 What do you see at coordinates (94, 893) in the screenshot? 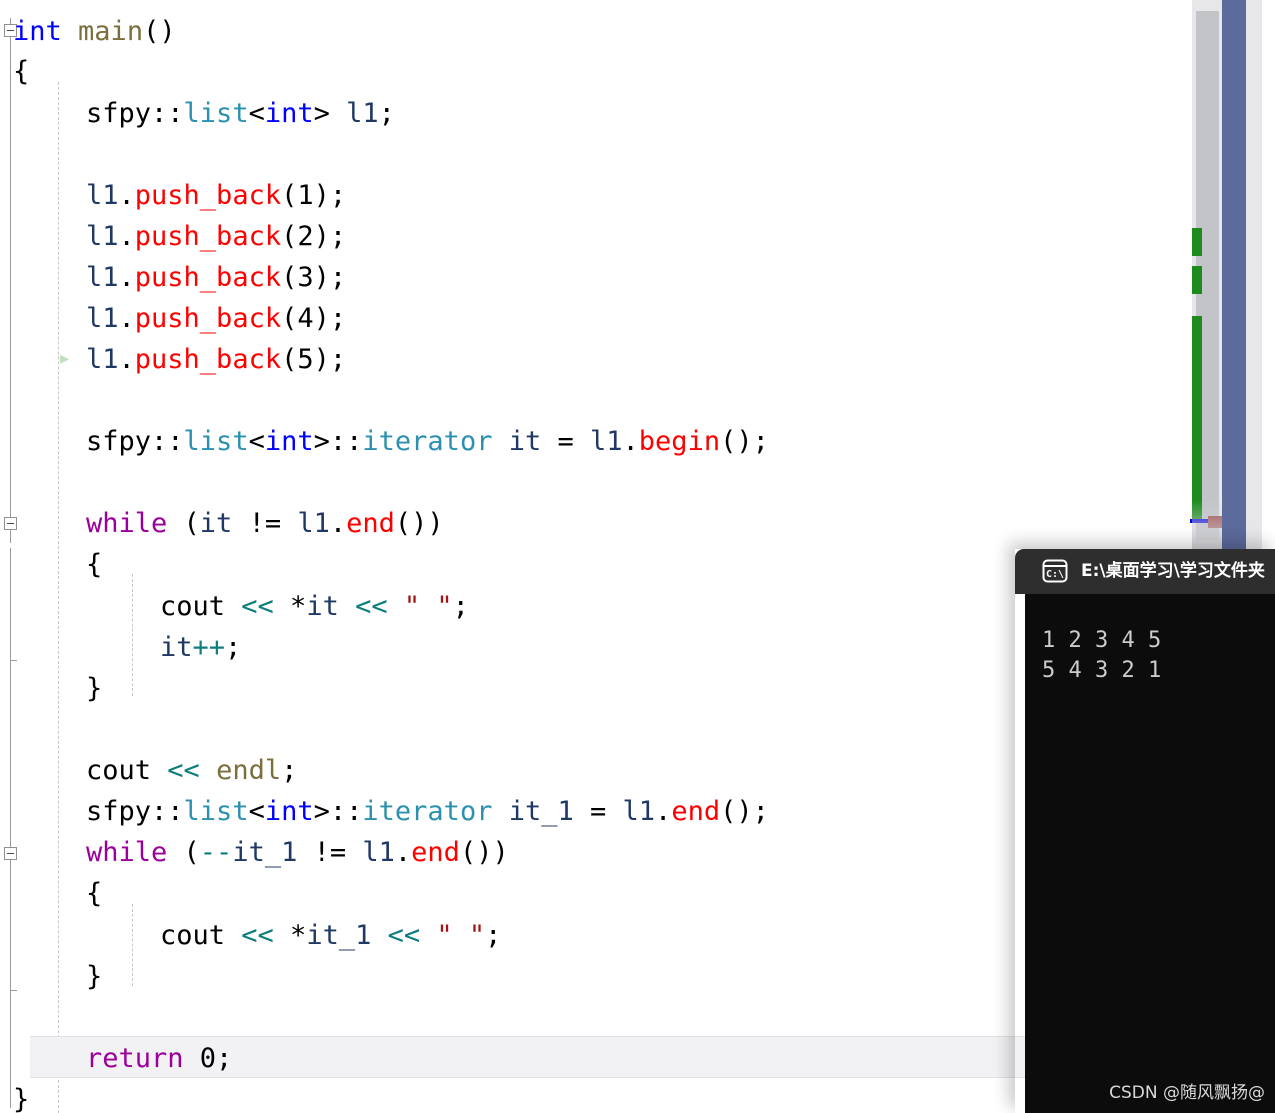
I see `code-line-22: {` at bounding box center [94, 893].